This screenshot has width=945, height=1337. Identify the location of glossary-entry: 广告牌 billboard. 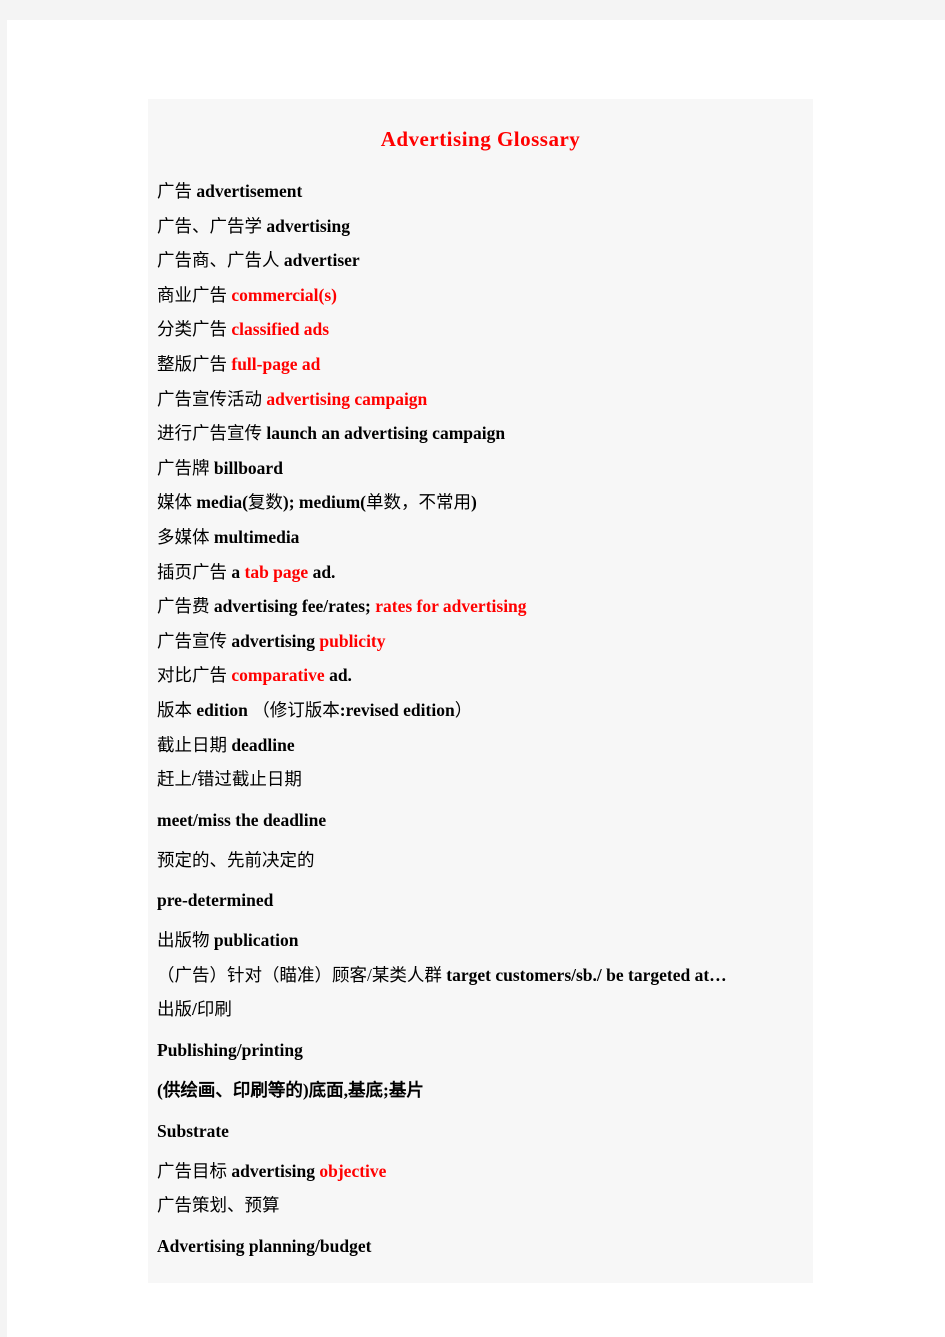
(480, 468).